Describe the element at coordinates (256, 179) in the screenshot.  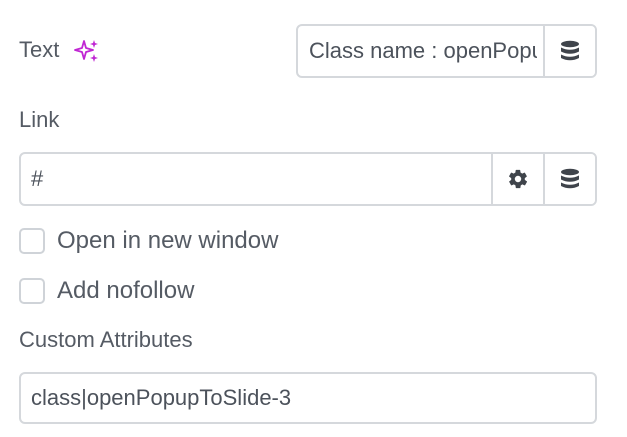
I see `link-url-input: #` at that location.